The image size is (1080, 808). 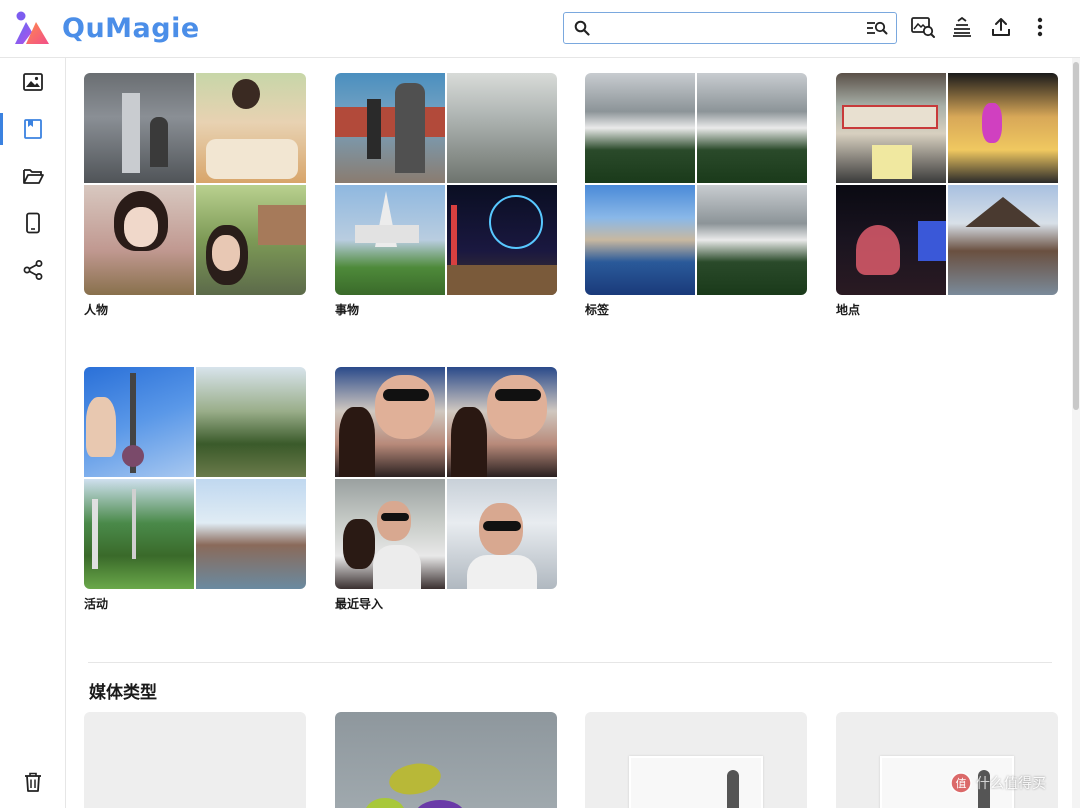 I want to click on more-vertical-icon, so click(x=1040, y=27).